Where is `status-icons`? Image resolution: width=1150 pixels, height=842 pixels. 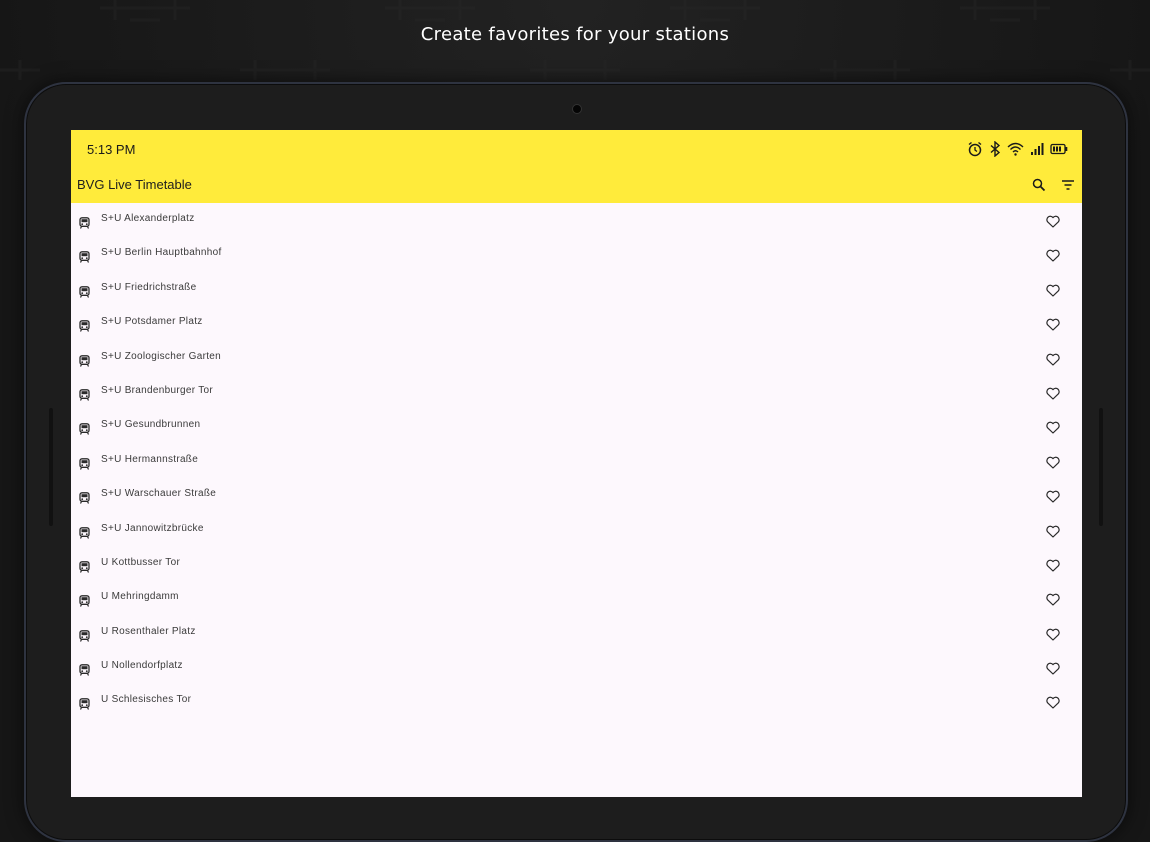 status-icons is located at coordinates (1017, 149).